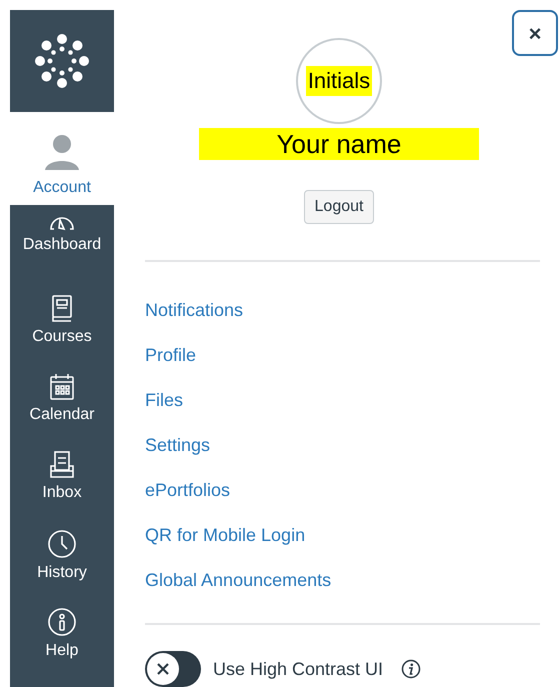 The image size is (560, 687). I want to click on nav-item: Account, so click(62, 158).